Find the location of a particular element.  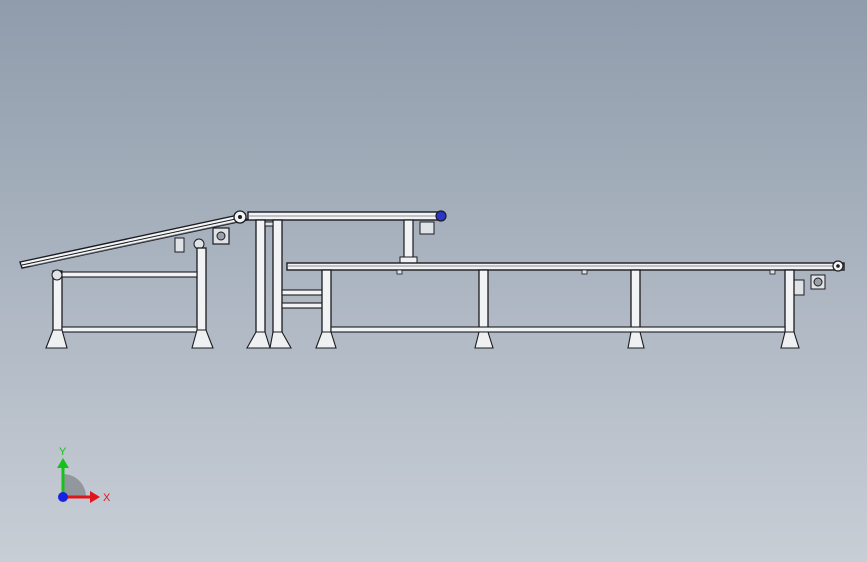

upper-head-roller is located at coordinates (441, 216).